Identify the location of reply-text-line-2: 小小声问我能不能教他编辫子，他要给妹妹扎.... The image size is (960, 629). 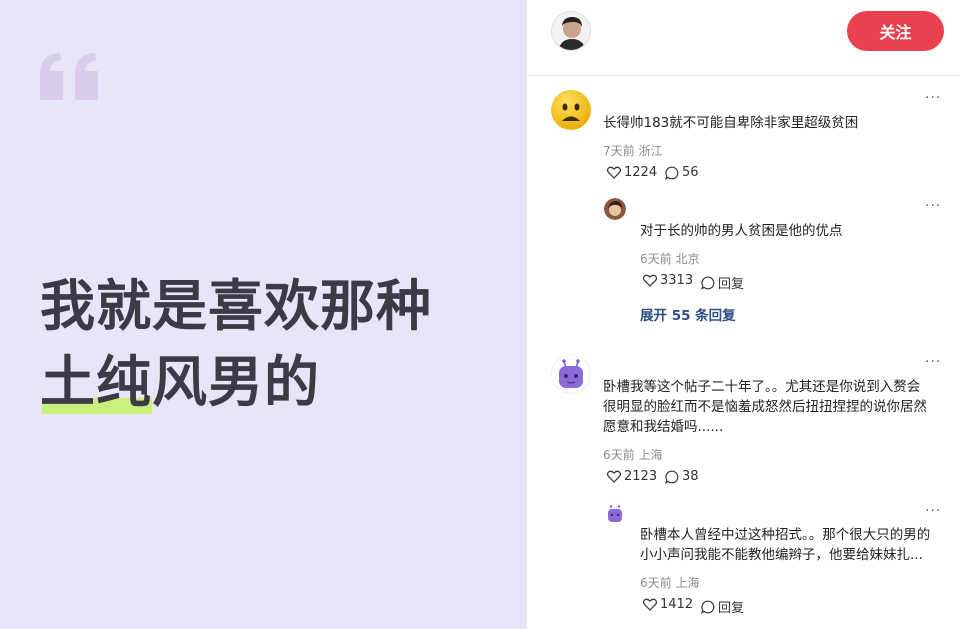
(781, 555).